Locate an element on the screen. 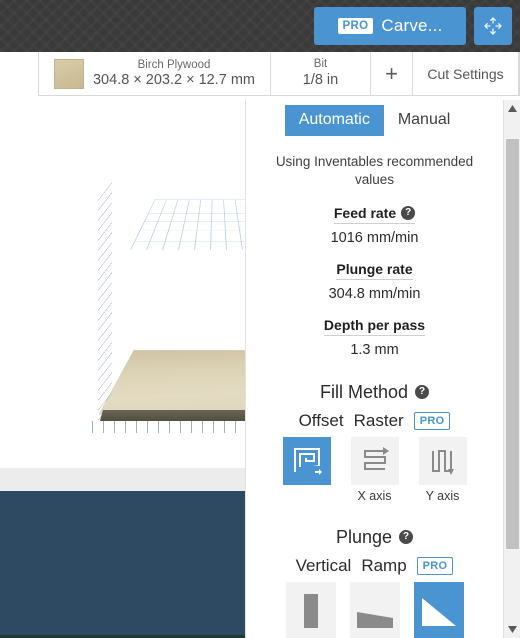 Image resolution: width=520 pixels, height=638 pixels. recommended-values-note: Using Inventables recommended values is located at coordinates (374, 170).